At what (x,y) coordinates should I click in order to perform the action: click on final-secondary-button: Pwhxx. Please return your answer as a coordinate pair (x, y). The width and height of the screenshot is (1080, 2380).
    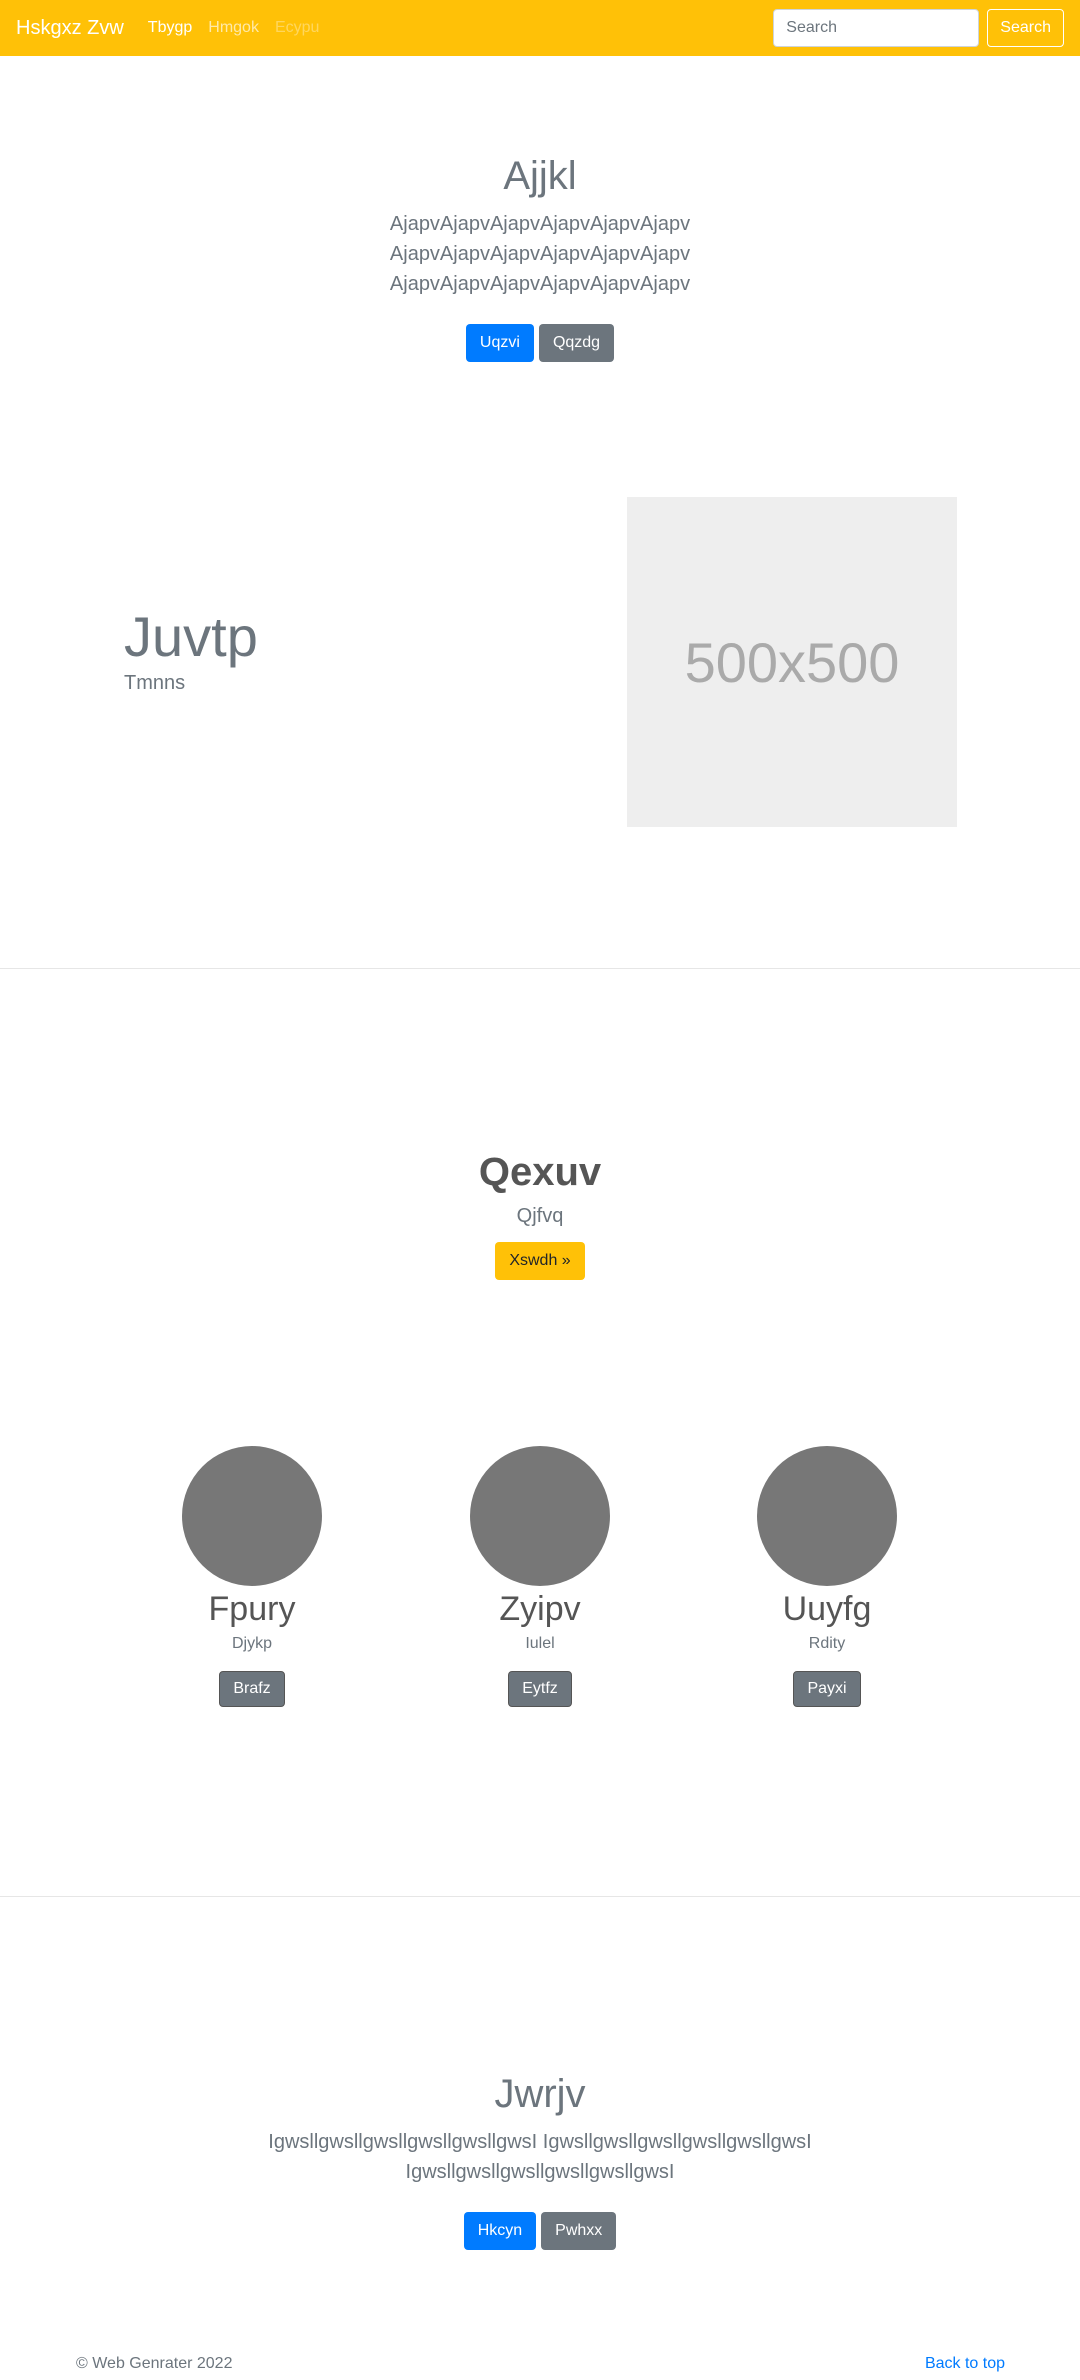
    Looking at the image, I should click on (579, 2231).